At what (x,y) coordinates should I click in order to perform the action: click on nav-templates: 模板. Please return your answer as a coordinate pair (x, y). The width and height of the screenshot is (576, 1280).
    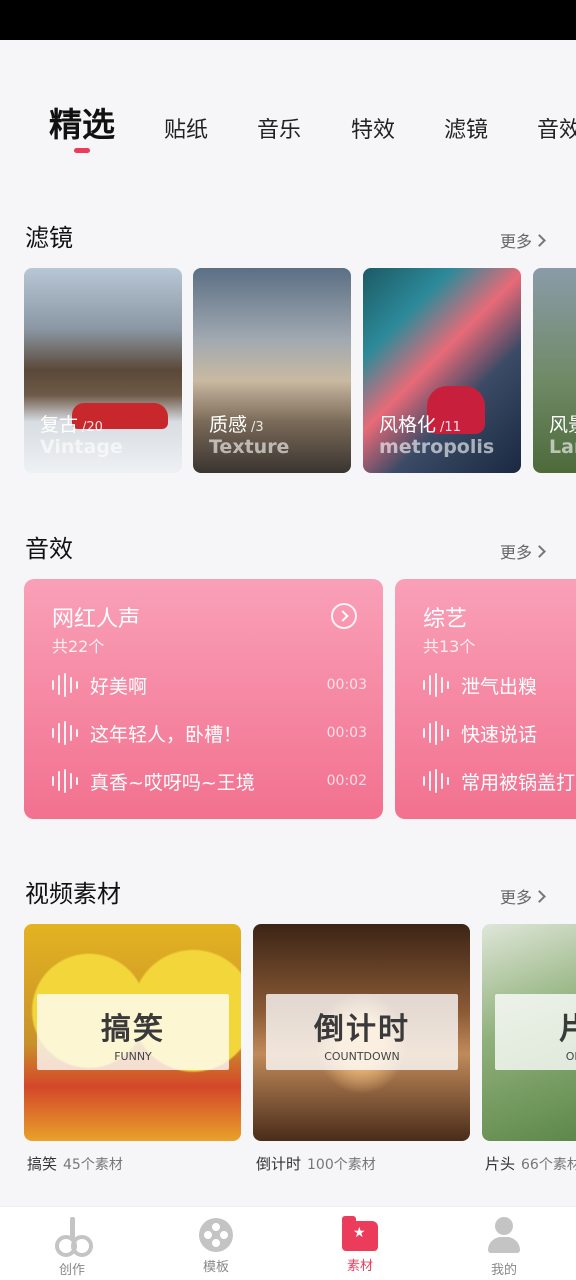
    Looking at the image, I should click on (216, 1245).